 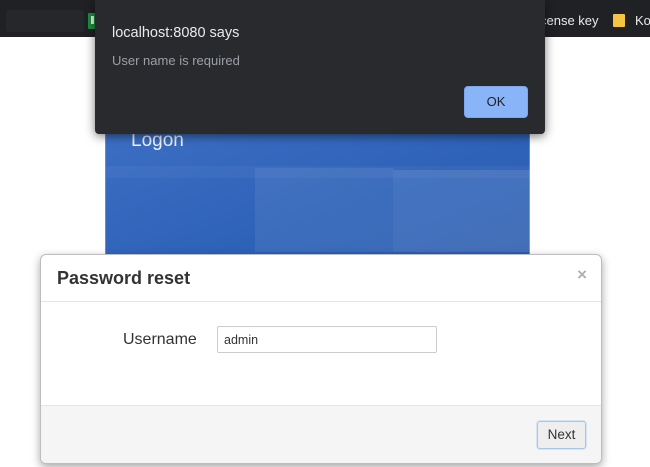 I want to click on bookmark-folder: Ko, so click(x=642, y=21).